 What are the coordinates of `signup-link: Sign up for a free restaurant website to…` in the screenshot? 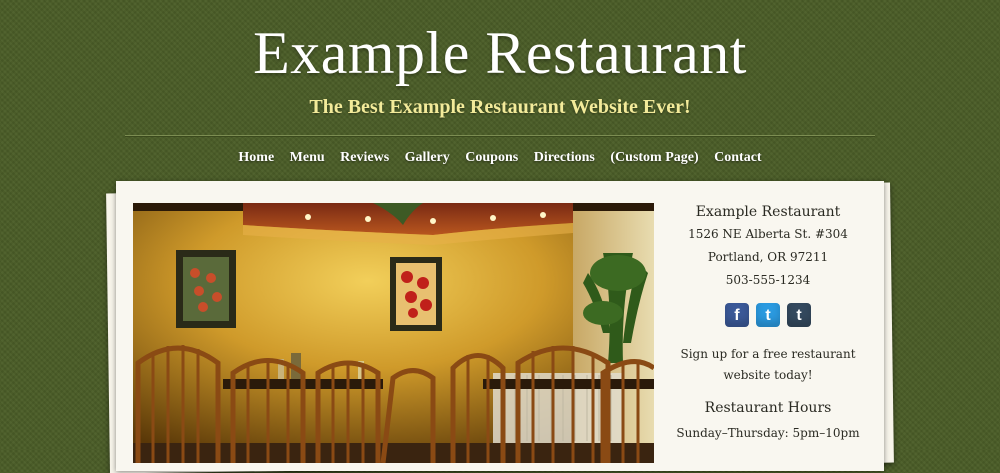 It's located at (768, 365).